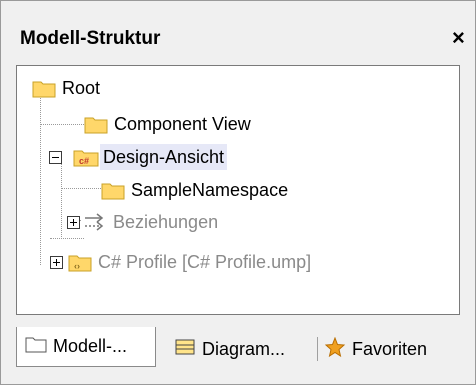 Image resolution: width=476 pixels, height=385 pixels. What do you see at coordinates (210, 190) in the screenshot?
I see `tree-item-label: SampleNamespace` at bounding box center [210, 190].